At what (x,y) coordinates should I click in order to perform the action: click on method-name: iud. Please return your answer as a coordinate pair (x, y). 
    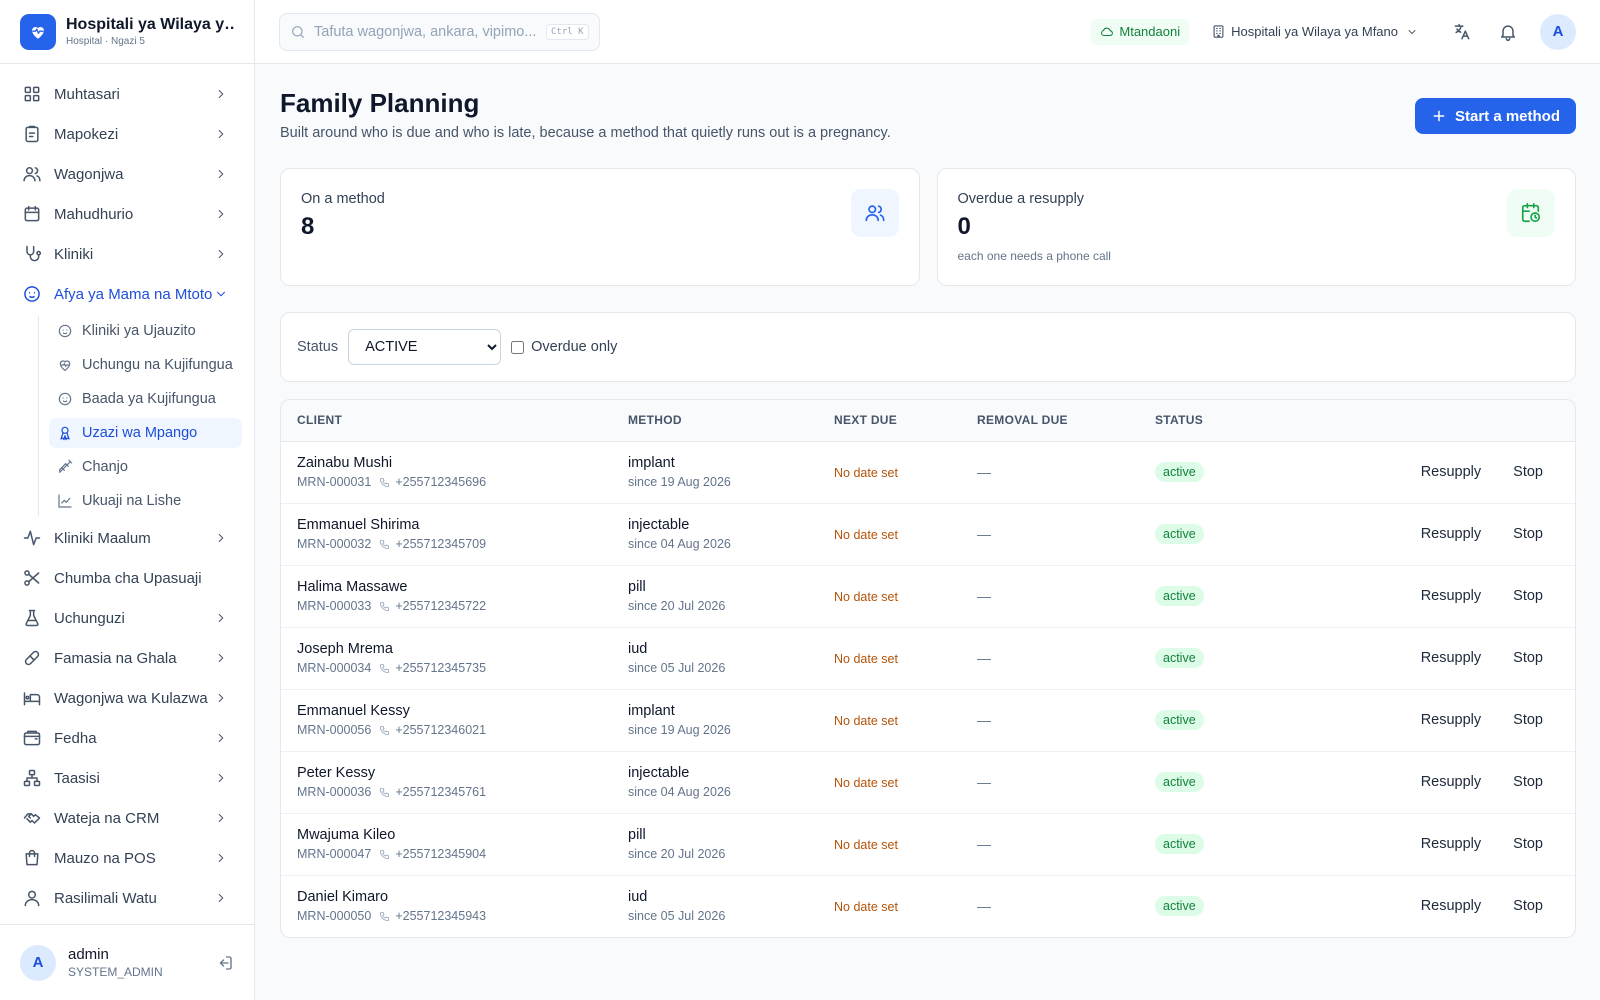
    Looking at the image, I should click on (638, 897).